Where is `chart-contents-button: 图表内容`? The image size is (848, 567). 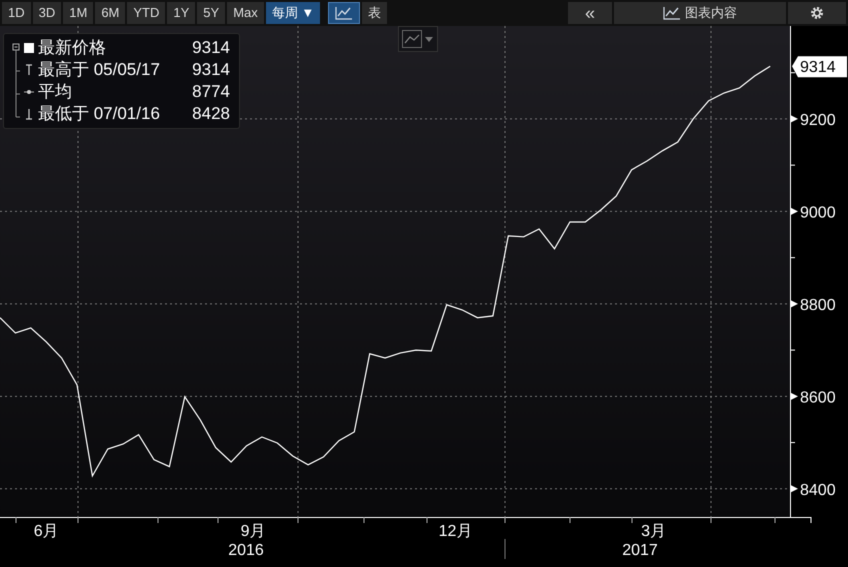
chart-contents-button: 图表内容 is located at coordinates (700, 13).